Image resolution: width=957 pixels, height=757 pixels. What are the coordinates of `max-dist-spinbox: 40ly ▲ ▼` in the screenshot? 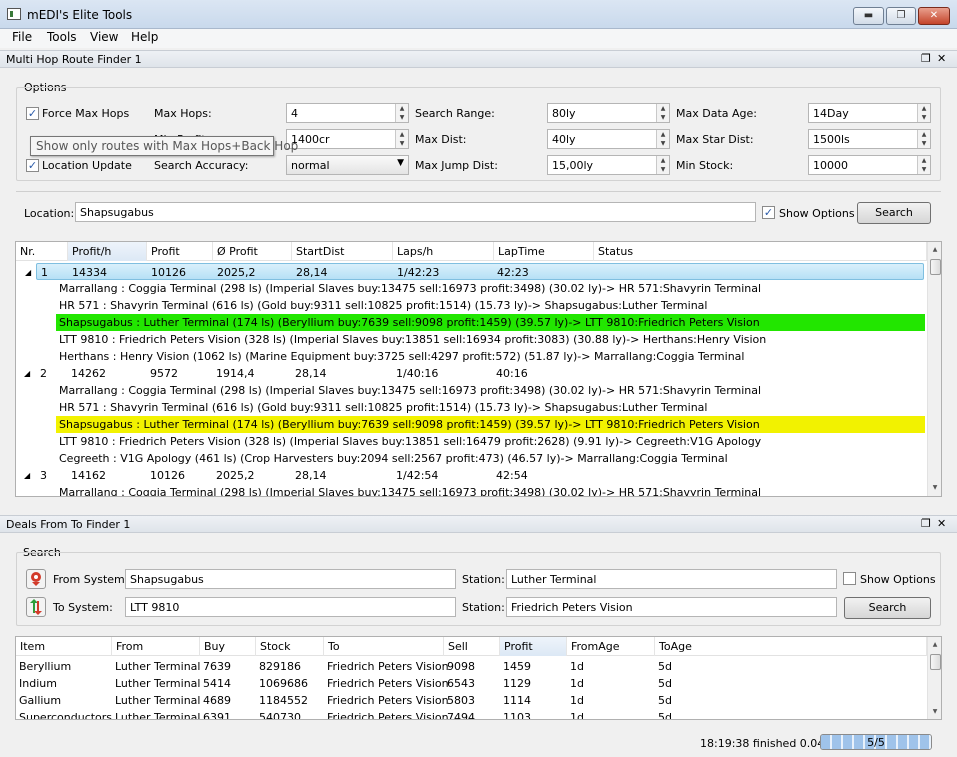 It's located at (608, 139).